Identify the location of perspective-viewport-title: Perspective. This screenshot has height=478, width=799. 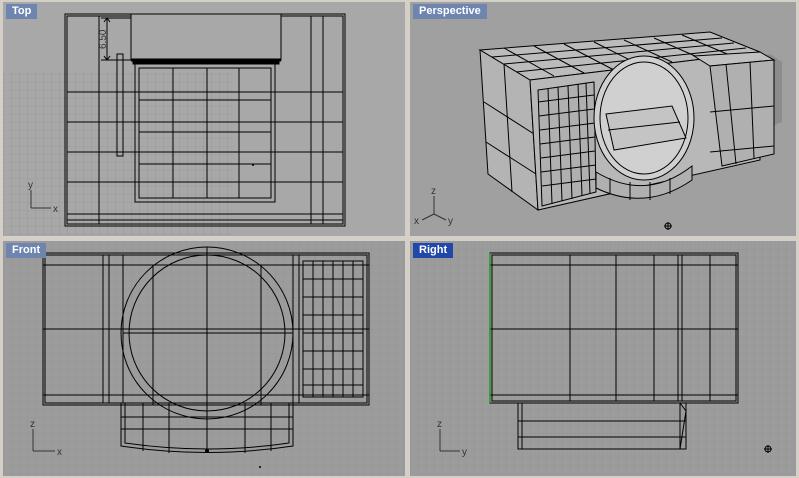
(450, 11).